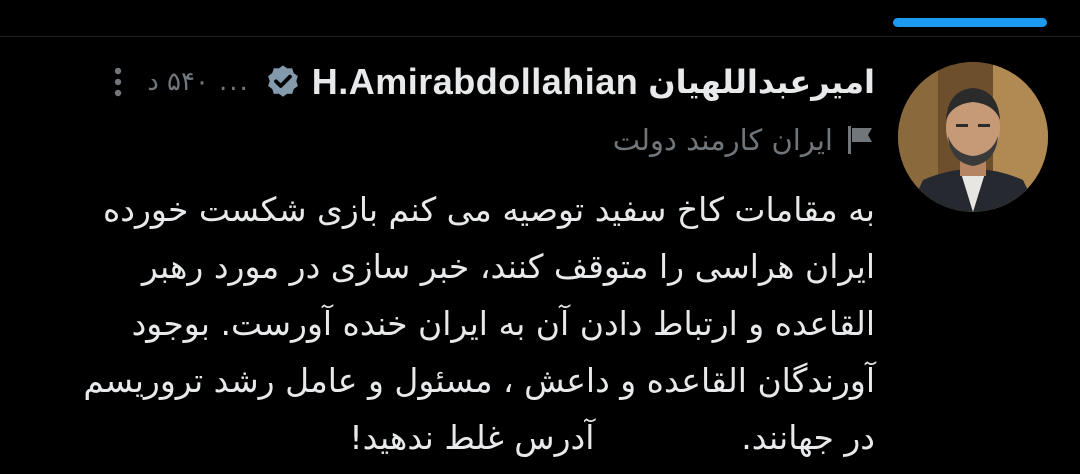  Describe the element at coordinates (282, 81) in the screenshot. I see `verified-badge-icon` at that location.